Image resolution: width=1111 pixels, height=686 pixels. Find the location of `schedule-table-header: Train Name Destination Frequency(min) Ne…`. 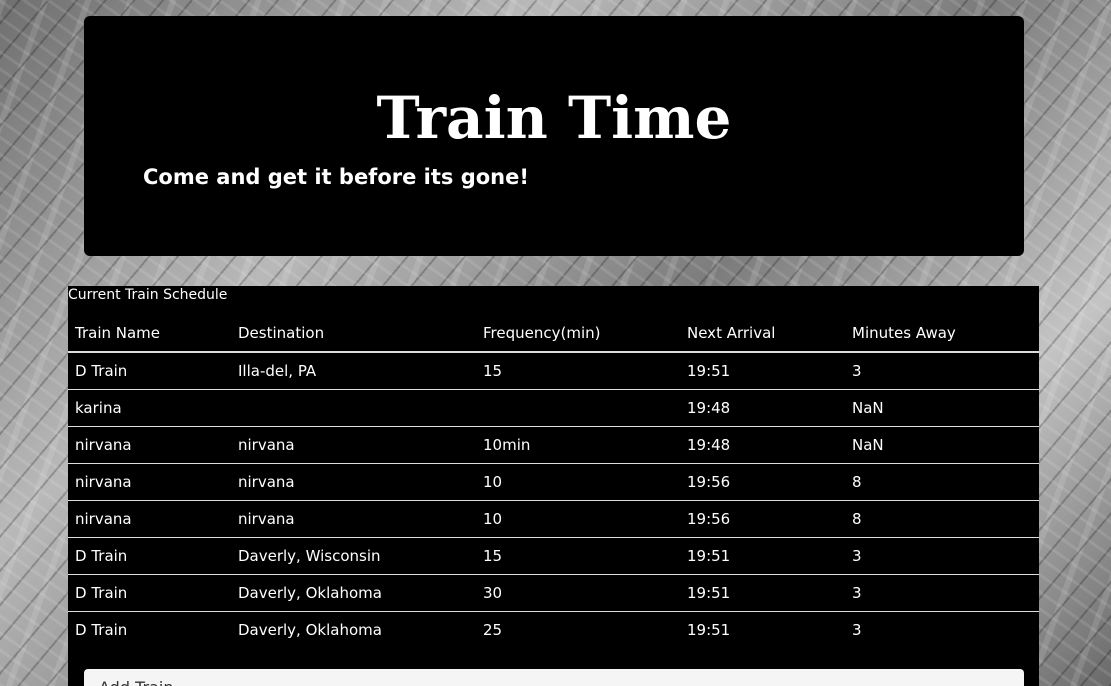

schedule-table-header: Train Name Destination Frequency(min) Ne… is located at coordinates (553, 334).